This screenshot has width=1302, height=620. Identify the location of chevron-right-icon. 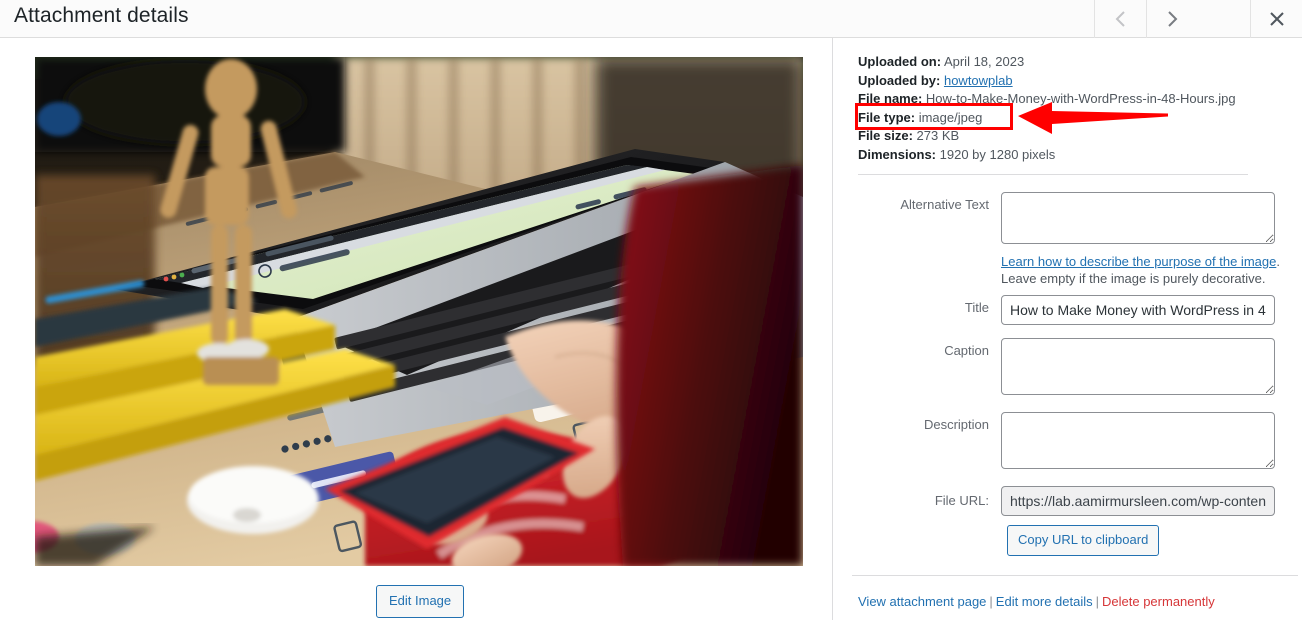
(1172, 19).